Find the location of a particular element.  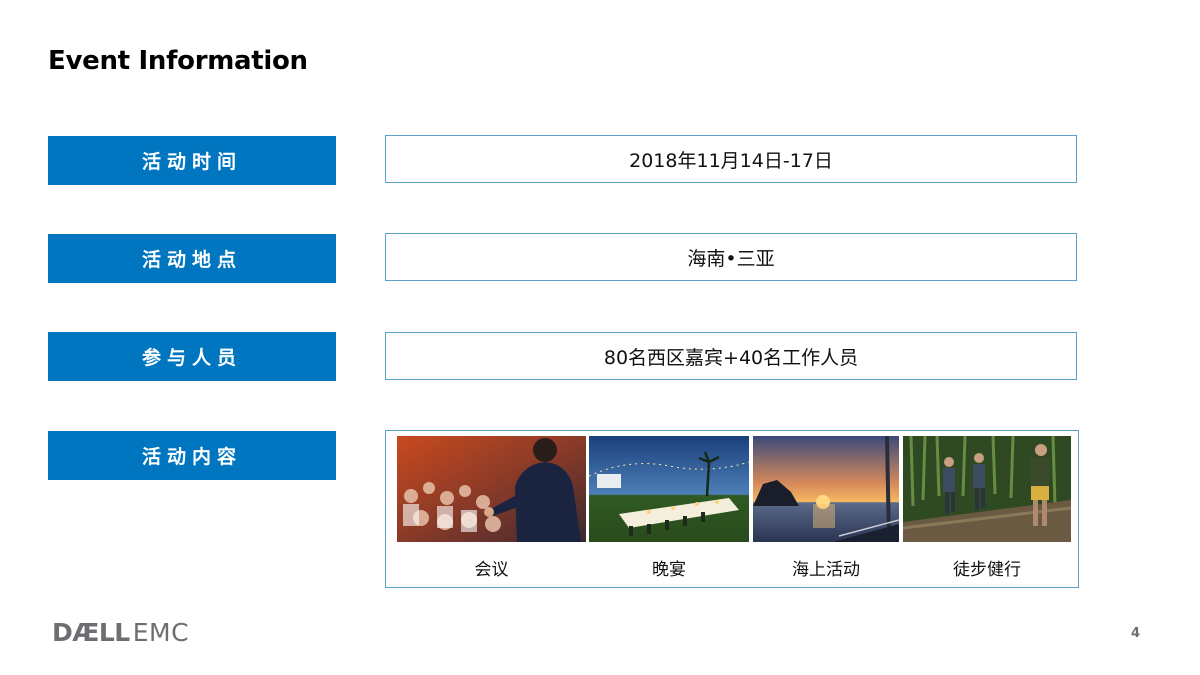

activity-caption-meeting: 会议 is located at coordinates (491, 570).